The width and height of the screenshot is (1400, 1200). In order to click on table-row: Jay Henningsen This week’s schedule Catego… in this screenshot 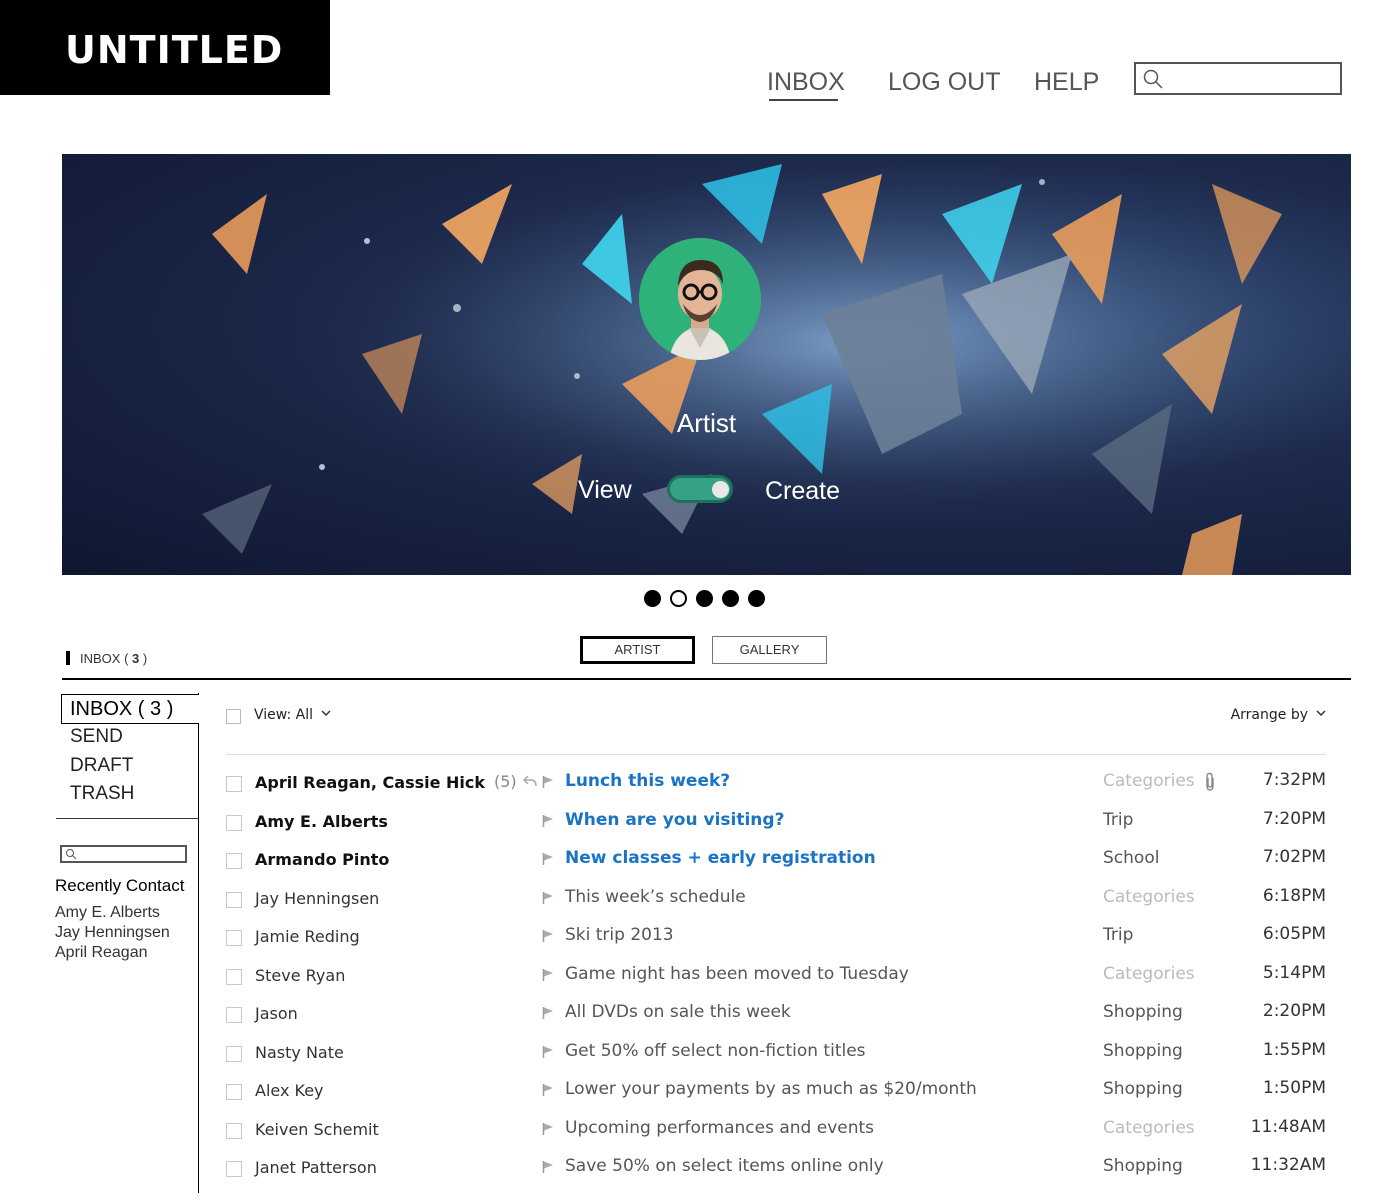, I will do `click(776, 903)`.